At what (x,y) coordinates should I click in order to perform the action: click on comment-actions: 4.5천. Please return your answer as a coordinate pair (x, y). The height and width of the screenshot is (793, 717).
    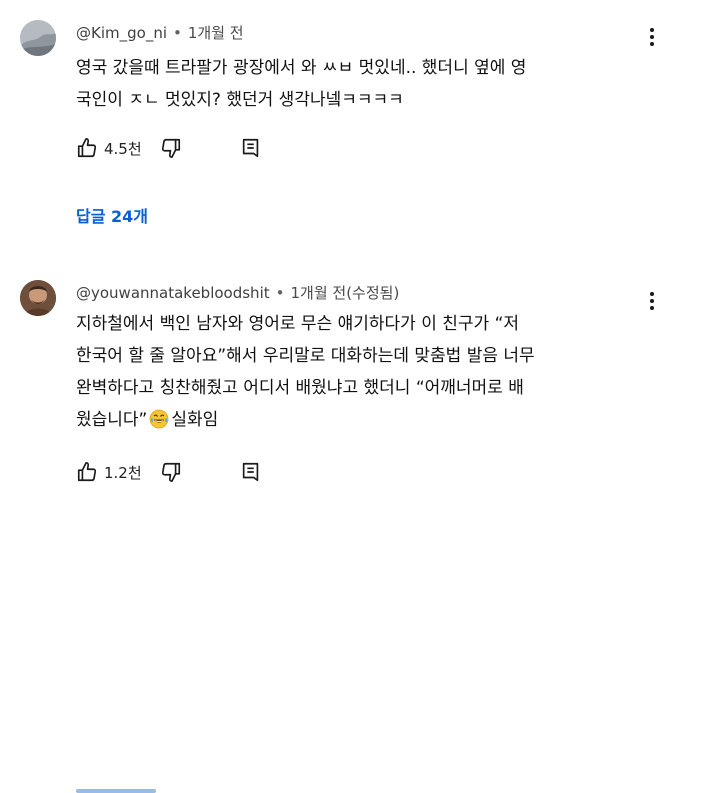
    Looking at the image, I should click on (169, 148).